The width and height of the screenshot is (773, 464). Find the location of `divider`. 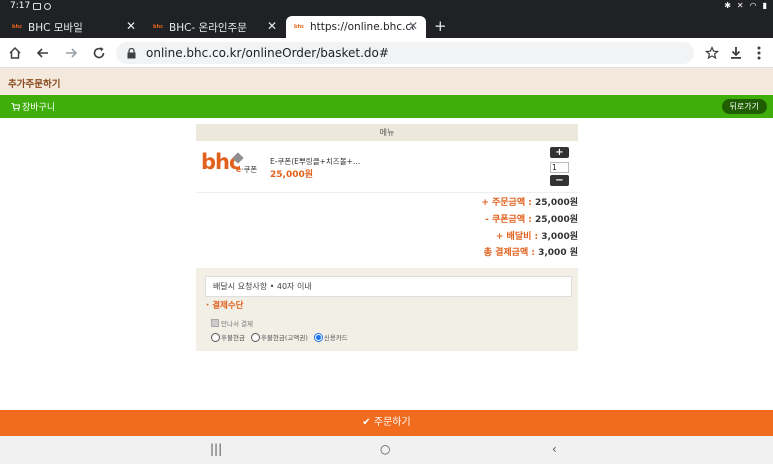

divider is located at coordinates (387, 192).